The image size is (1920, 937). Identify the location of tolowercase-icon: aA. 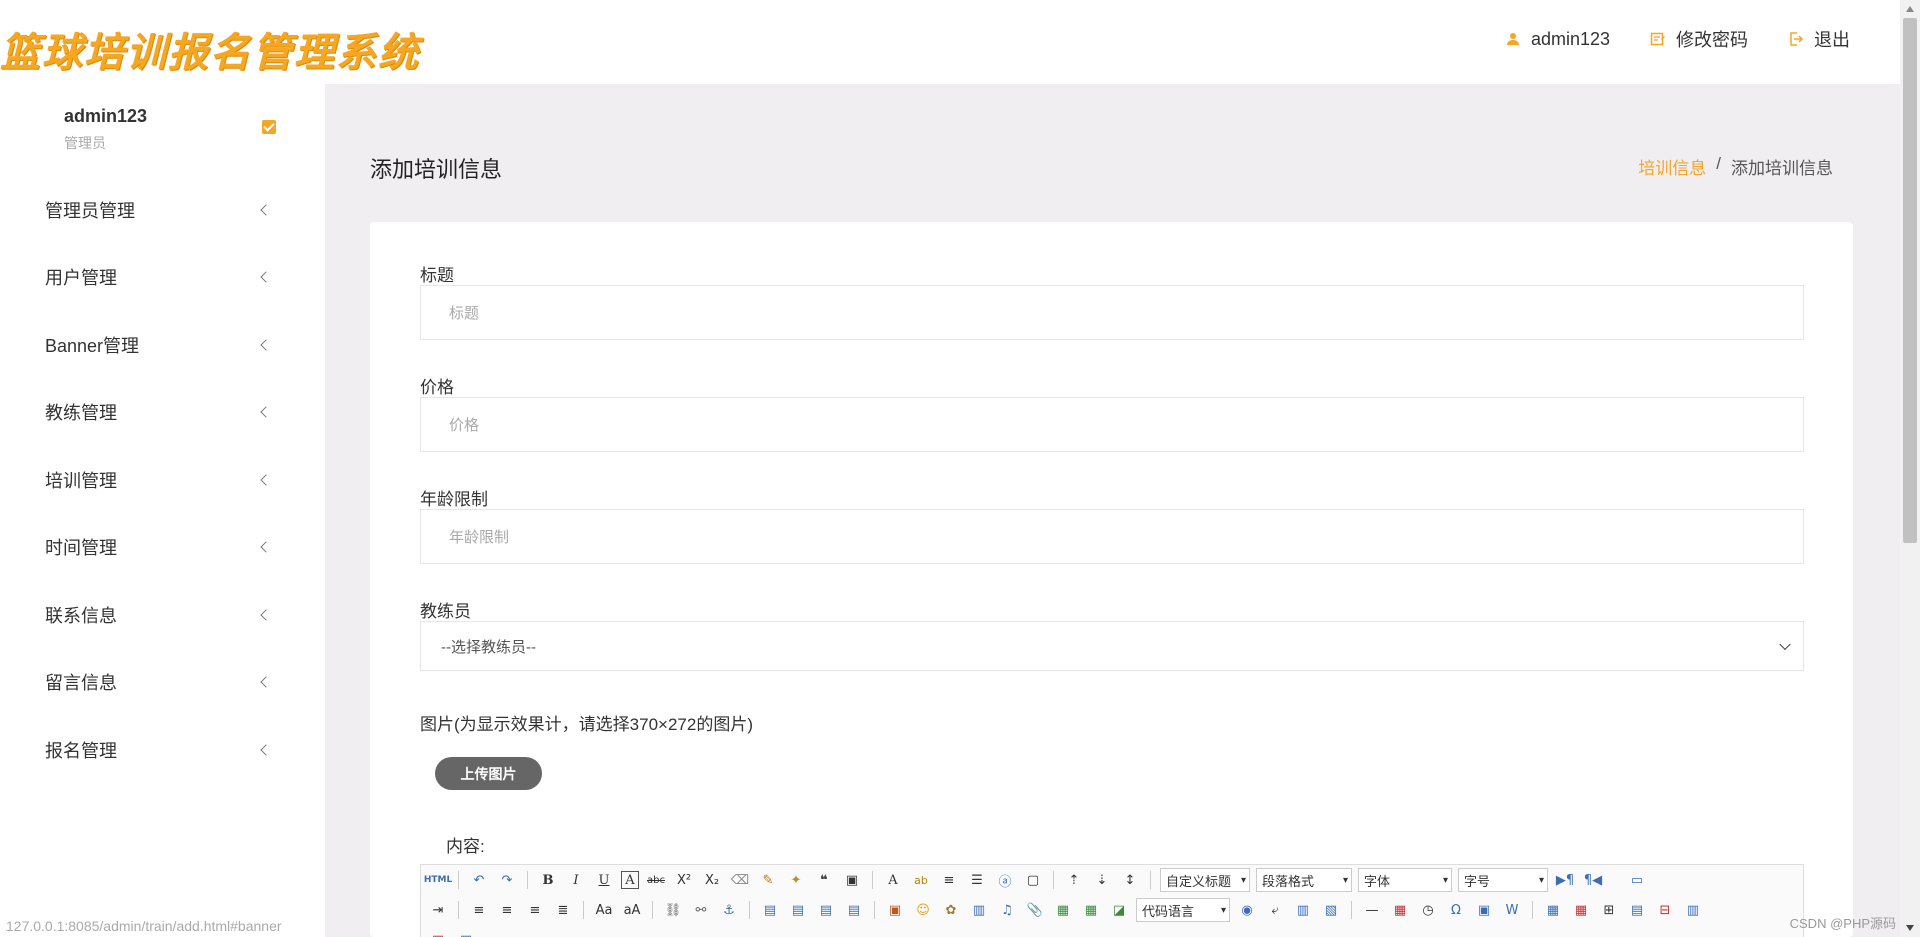
(632, 910).